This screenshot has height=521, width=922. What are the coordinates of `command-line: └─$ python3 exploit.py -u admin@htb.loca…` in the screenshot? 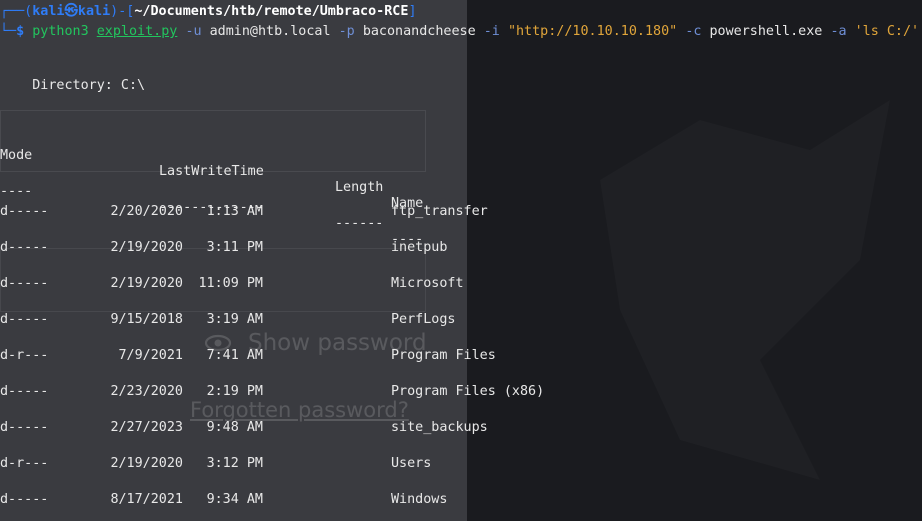 It's located at (459, 32).